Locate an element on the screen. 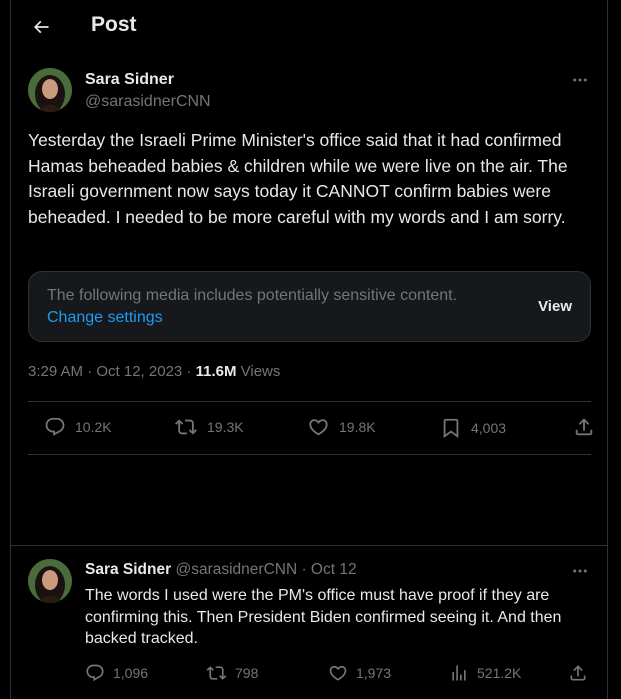 The width and height of the screenshot is (621, 699). like-button: 19.8K is located at coordinates (341, 427).